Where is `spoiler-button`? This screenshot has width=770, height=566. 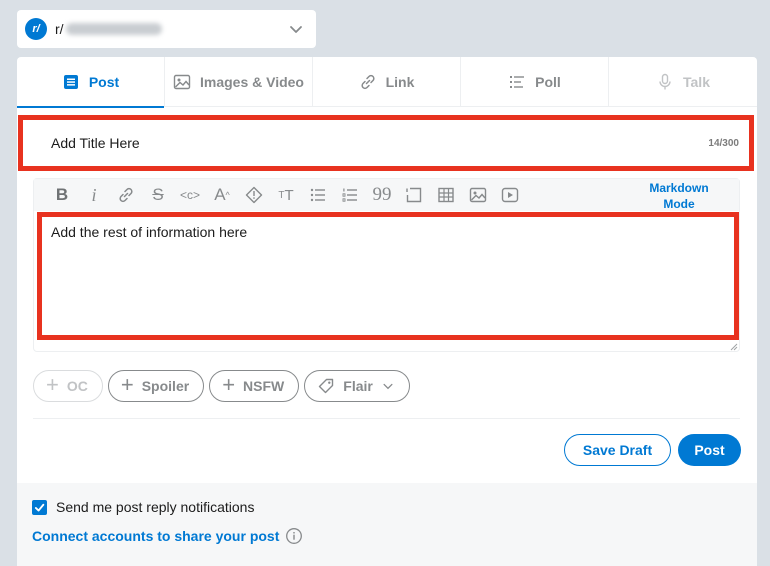
spoiler-button is located at coordinates (254, 195).